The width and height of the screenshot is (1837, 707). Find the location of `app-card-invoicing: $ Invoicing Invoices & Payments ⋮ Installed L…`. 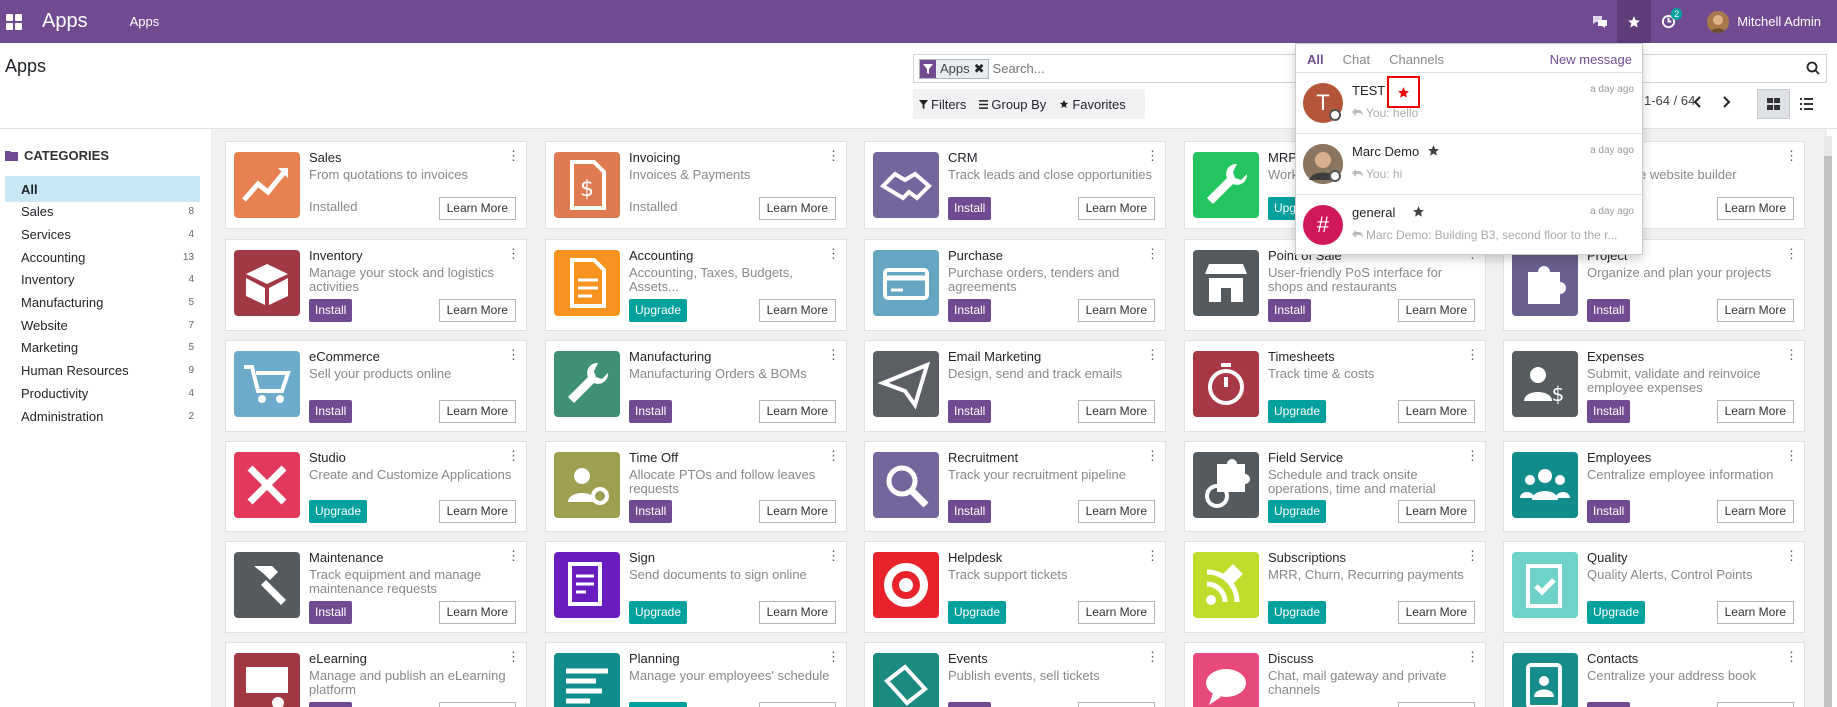

app-card-invoicing: $ Invoicing Invoices & Payments ⋮ Installed L… is located at coordinates (696, 185).